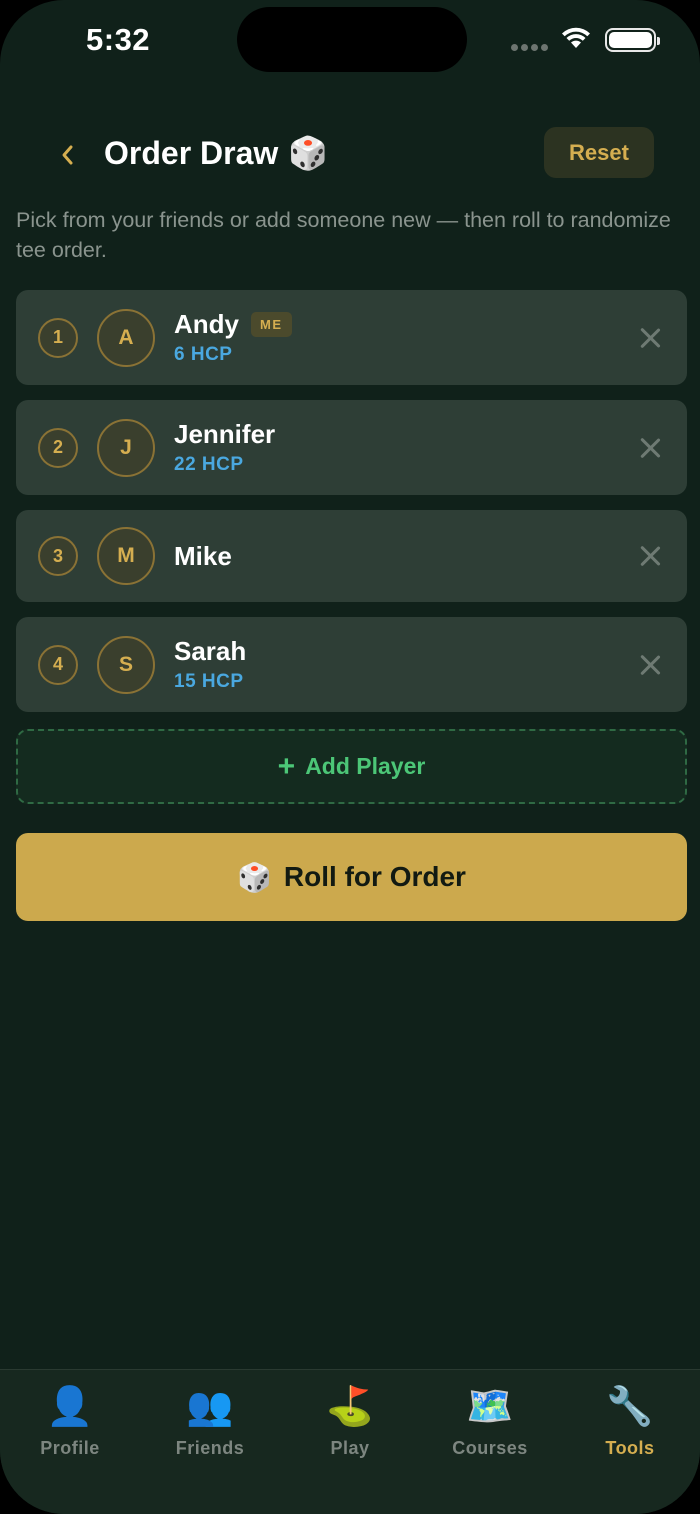 The width and height of the screenshot is (700, 1514). I want to click on player-info: Mike, so click(203, 556).